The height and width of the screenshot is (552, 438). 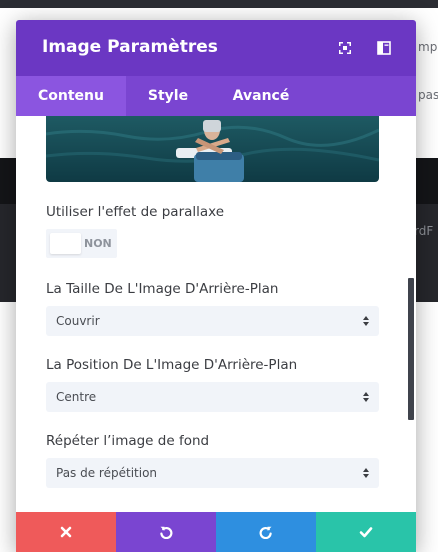 I want to click on close-icon, so click(x=66, y=532).